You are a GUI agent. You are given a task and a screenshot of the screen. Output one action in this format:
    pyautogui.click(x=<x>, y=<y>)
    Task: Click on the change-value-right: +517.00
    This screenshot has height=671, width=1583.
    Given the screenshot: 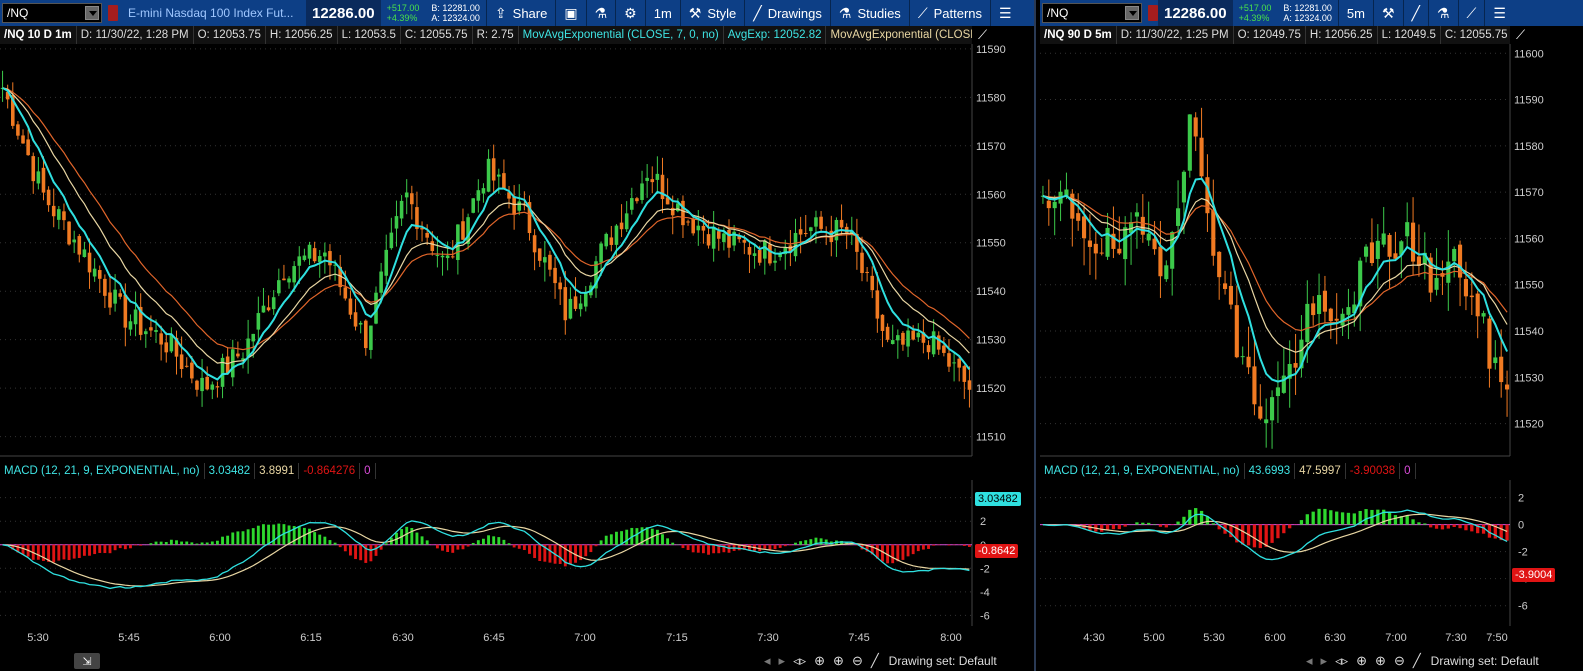 What is the action you would take?
    pyautogui.click(x=1255, y=8)
    